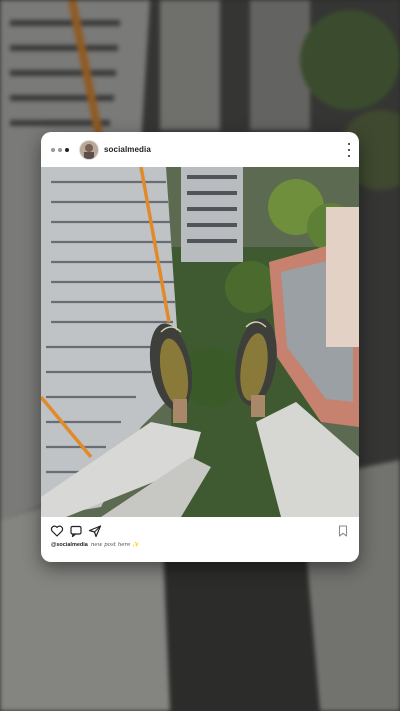  What do you see at coordinates (67, 150) in the screenshot?
I see `carousel-dot-active` at bounding box center [67, 150].